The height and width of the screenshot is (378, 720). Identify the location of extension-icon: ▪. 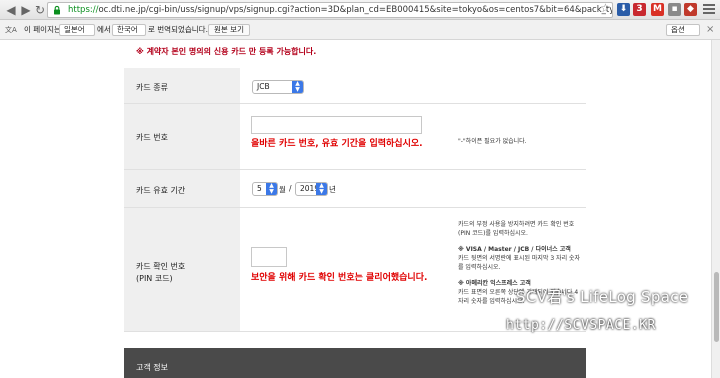
(674, 9).